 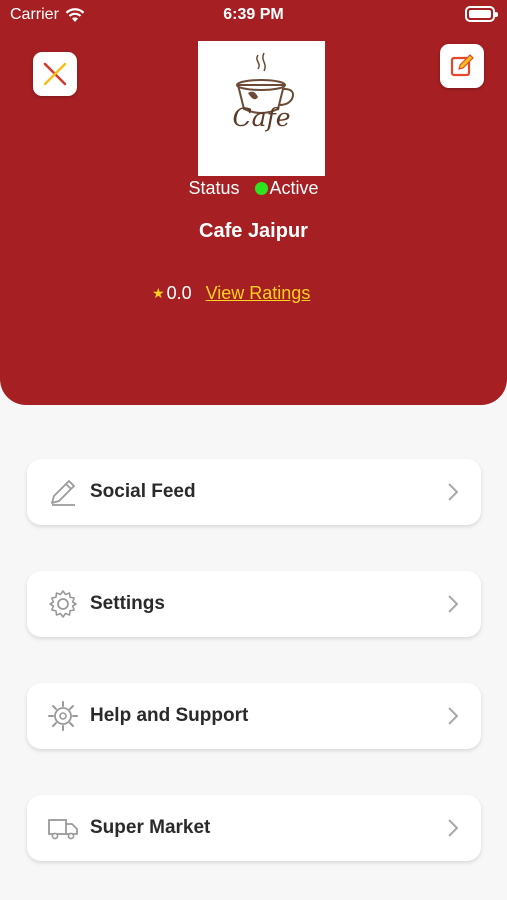 I want to click on menu-item-settings: Settings, so click(x=254, y=604).